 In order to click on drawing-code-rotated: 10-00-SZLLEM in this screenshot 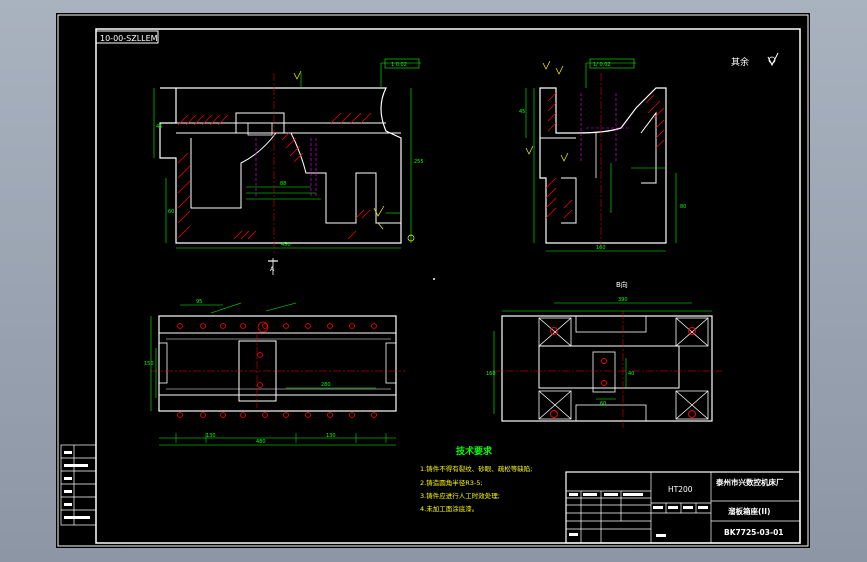, I will do `click(129, 38)`.